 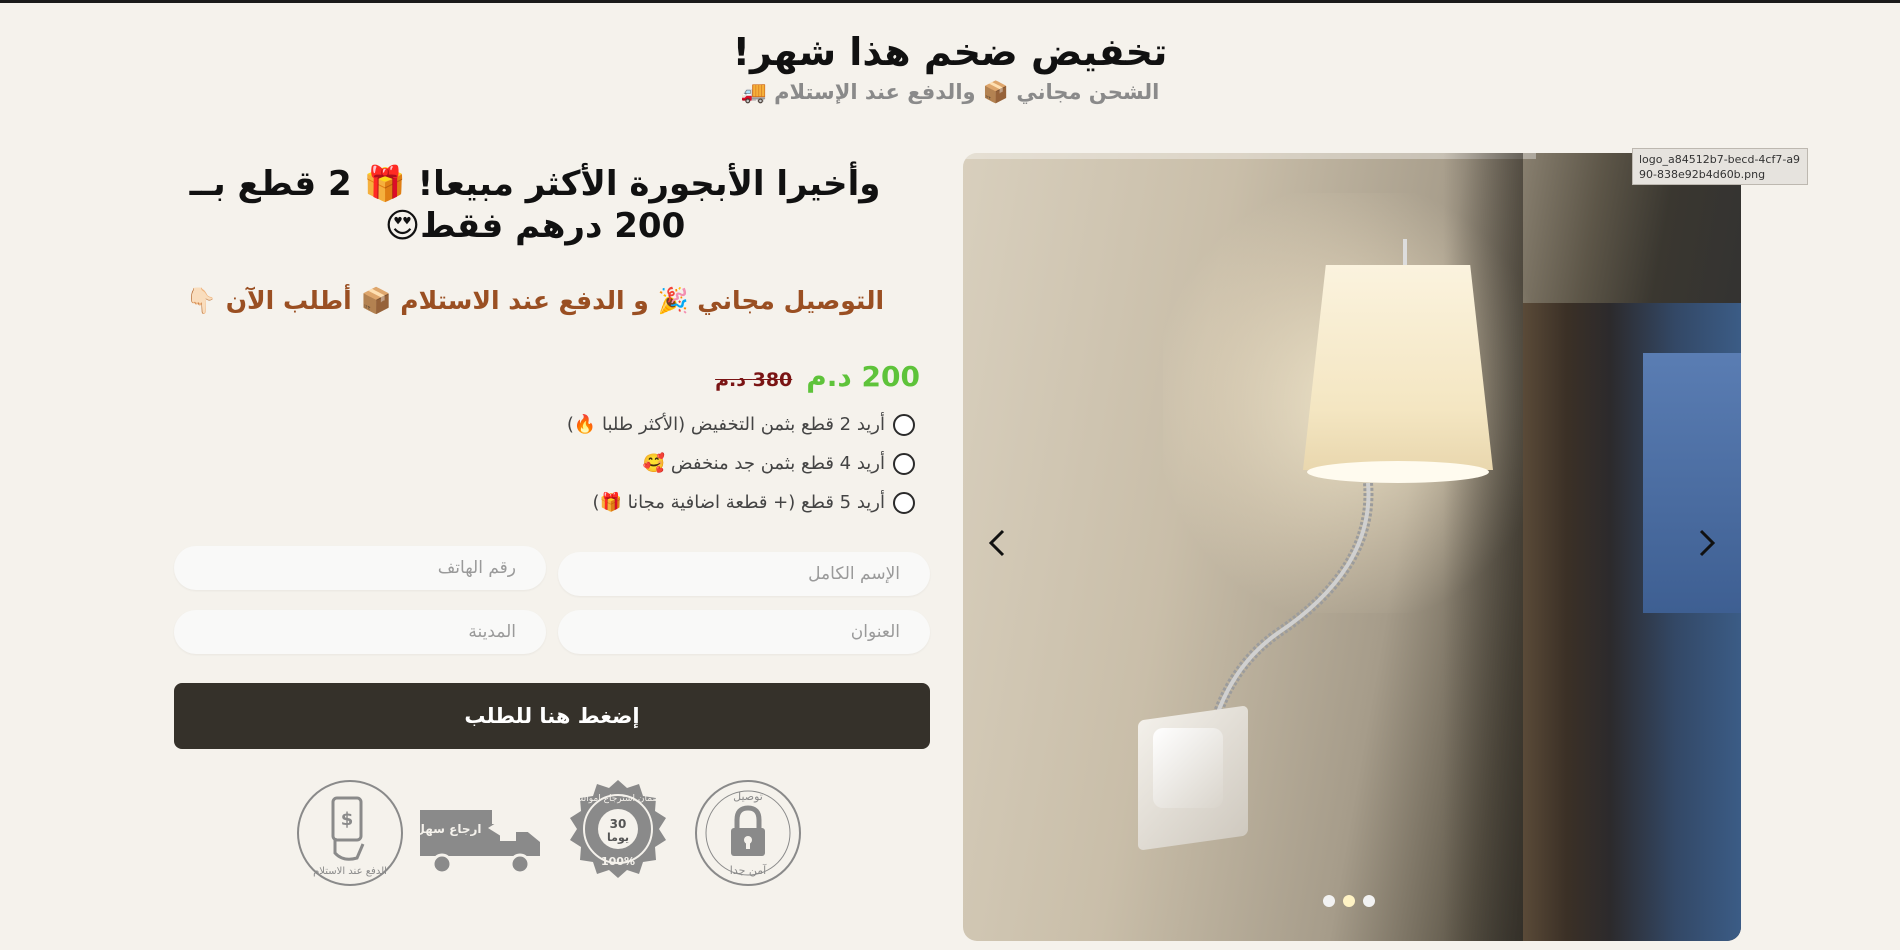 I want to click on current-price: 200 د.م, so click(x=863, y=376).